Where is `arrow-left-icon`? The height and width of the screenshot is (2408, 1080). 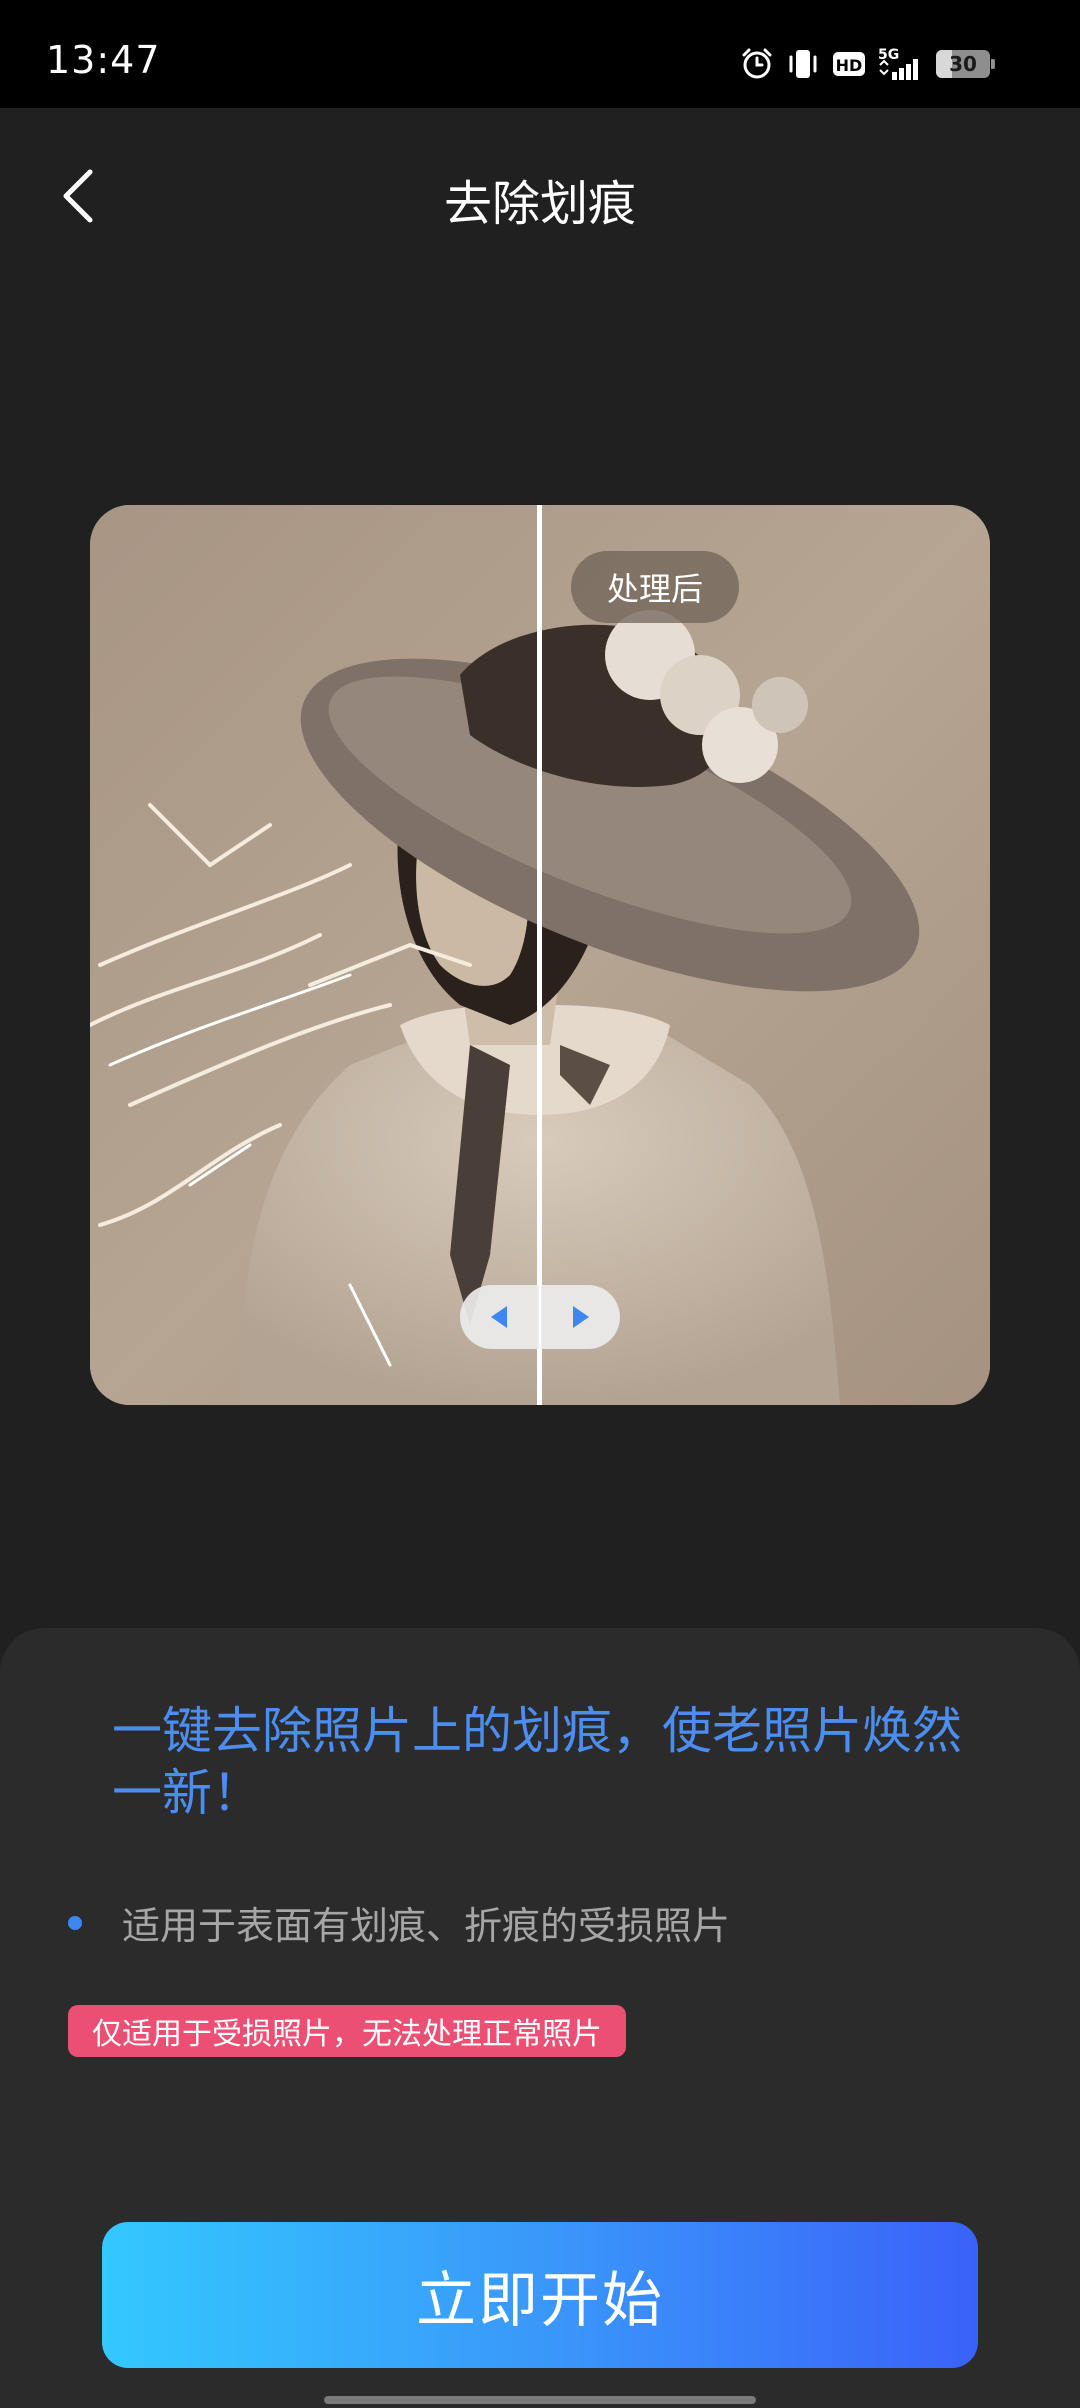 arrow-left-icon is located at coordinates (499, 1317).